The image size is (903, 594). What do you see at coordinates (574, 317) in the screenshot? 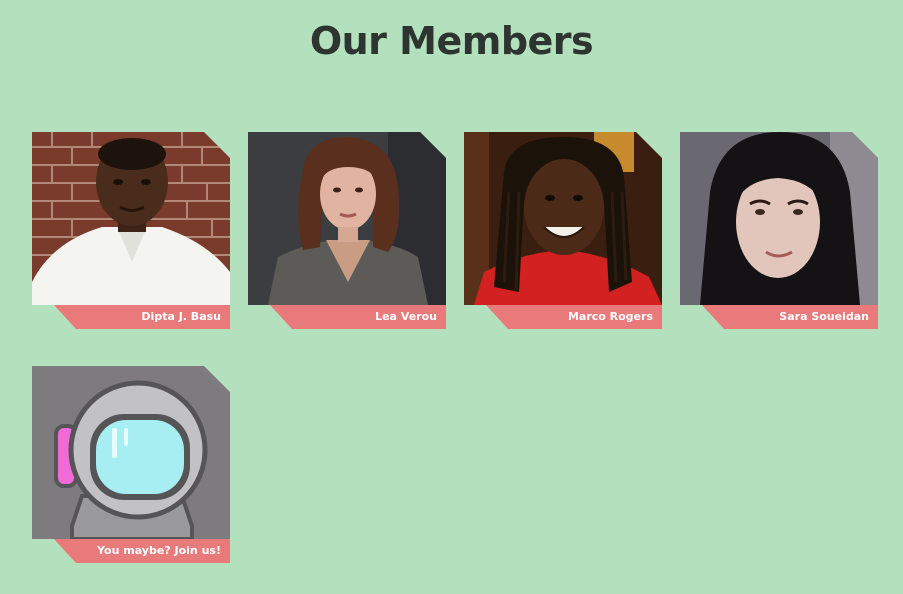
I see `member-name: Marco Rogers` at bounding box center [574, 317].